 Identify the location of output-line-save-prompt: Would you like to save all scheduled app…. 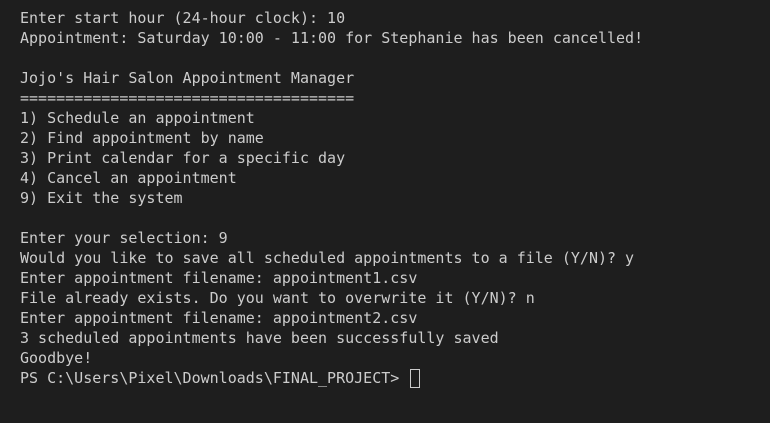
(327, 258).